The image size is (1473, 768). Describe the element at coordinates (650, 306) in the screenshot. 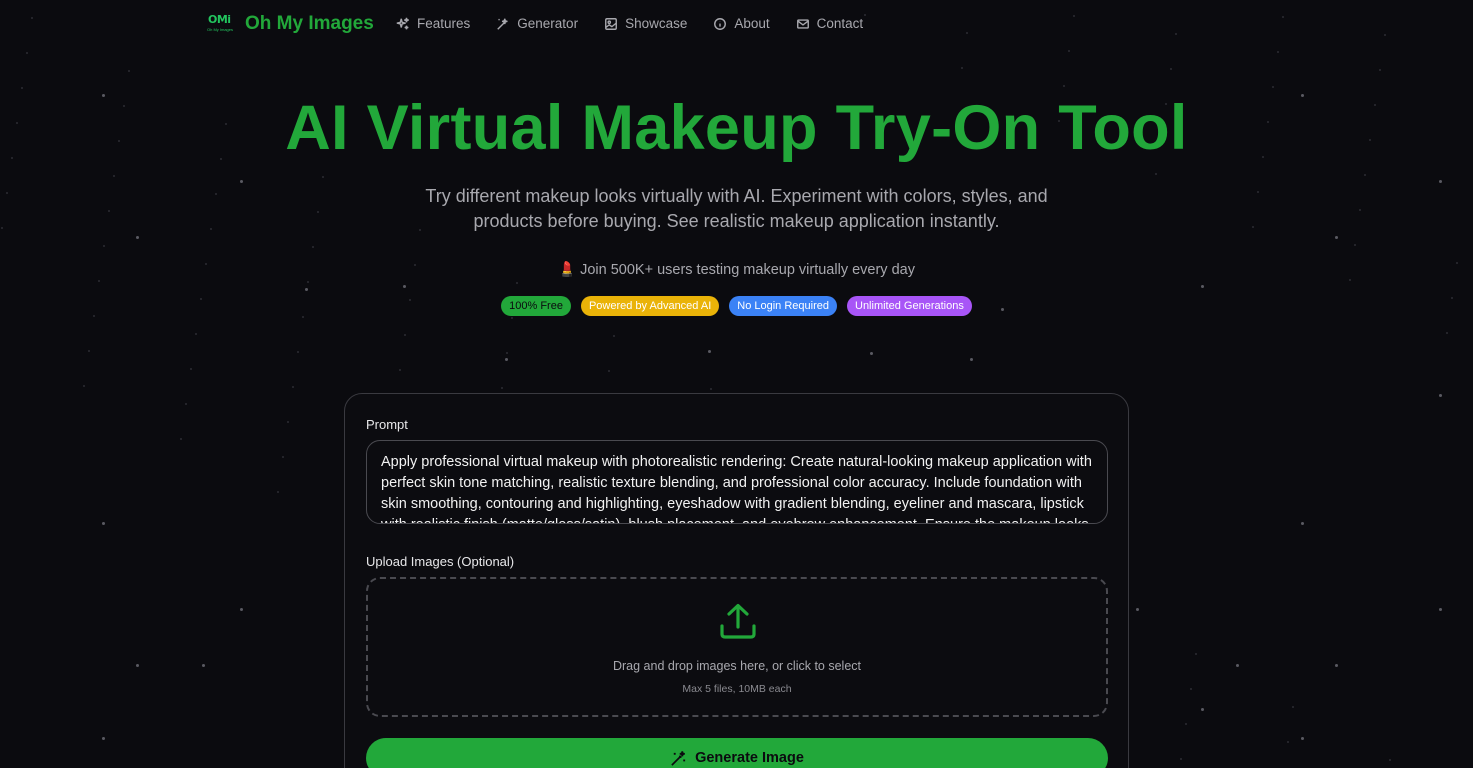

I see `badge-advanced-ai: Powered by Advanced AI` at that location.